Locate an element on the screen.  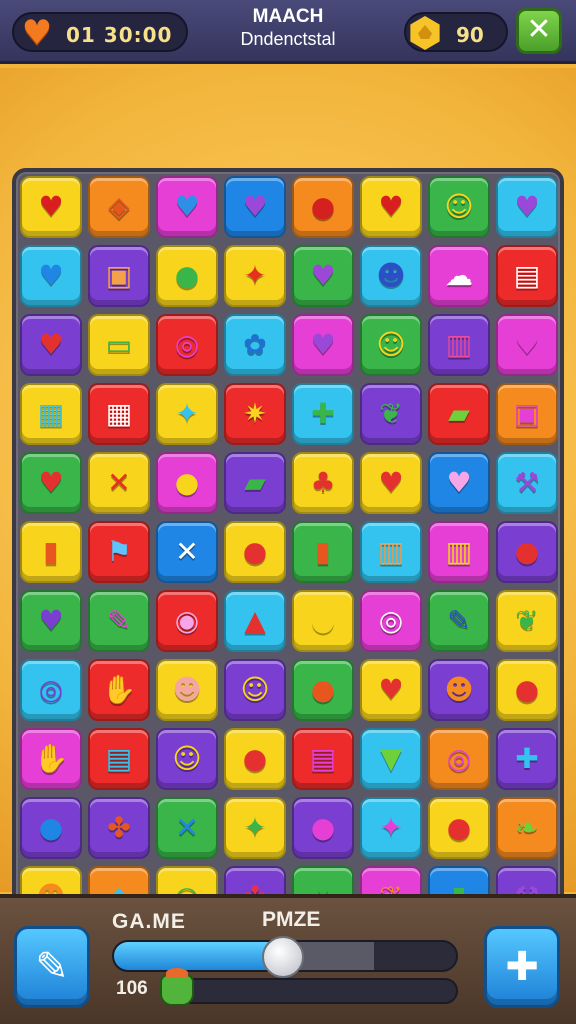
coin-counter: 90 is located at coordinates (456, 32).